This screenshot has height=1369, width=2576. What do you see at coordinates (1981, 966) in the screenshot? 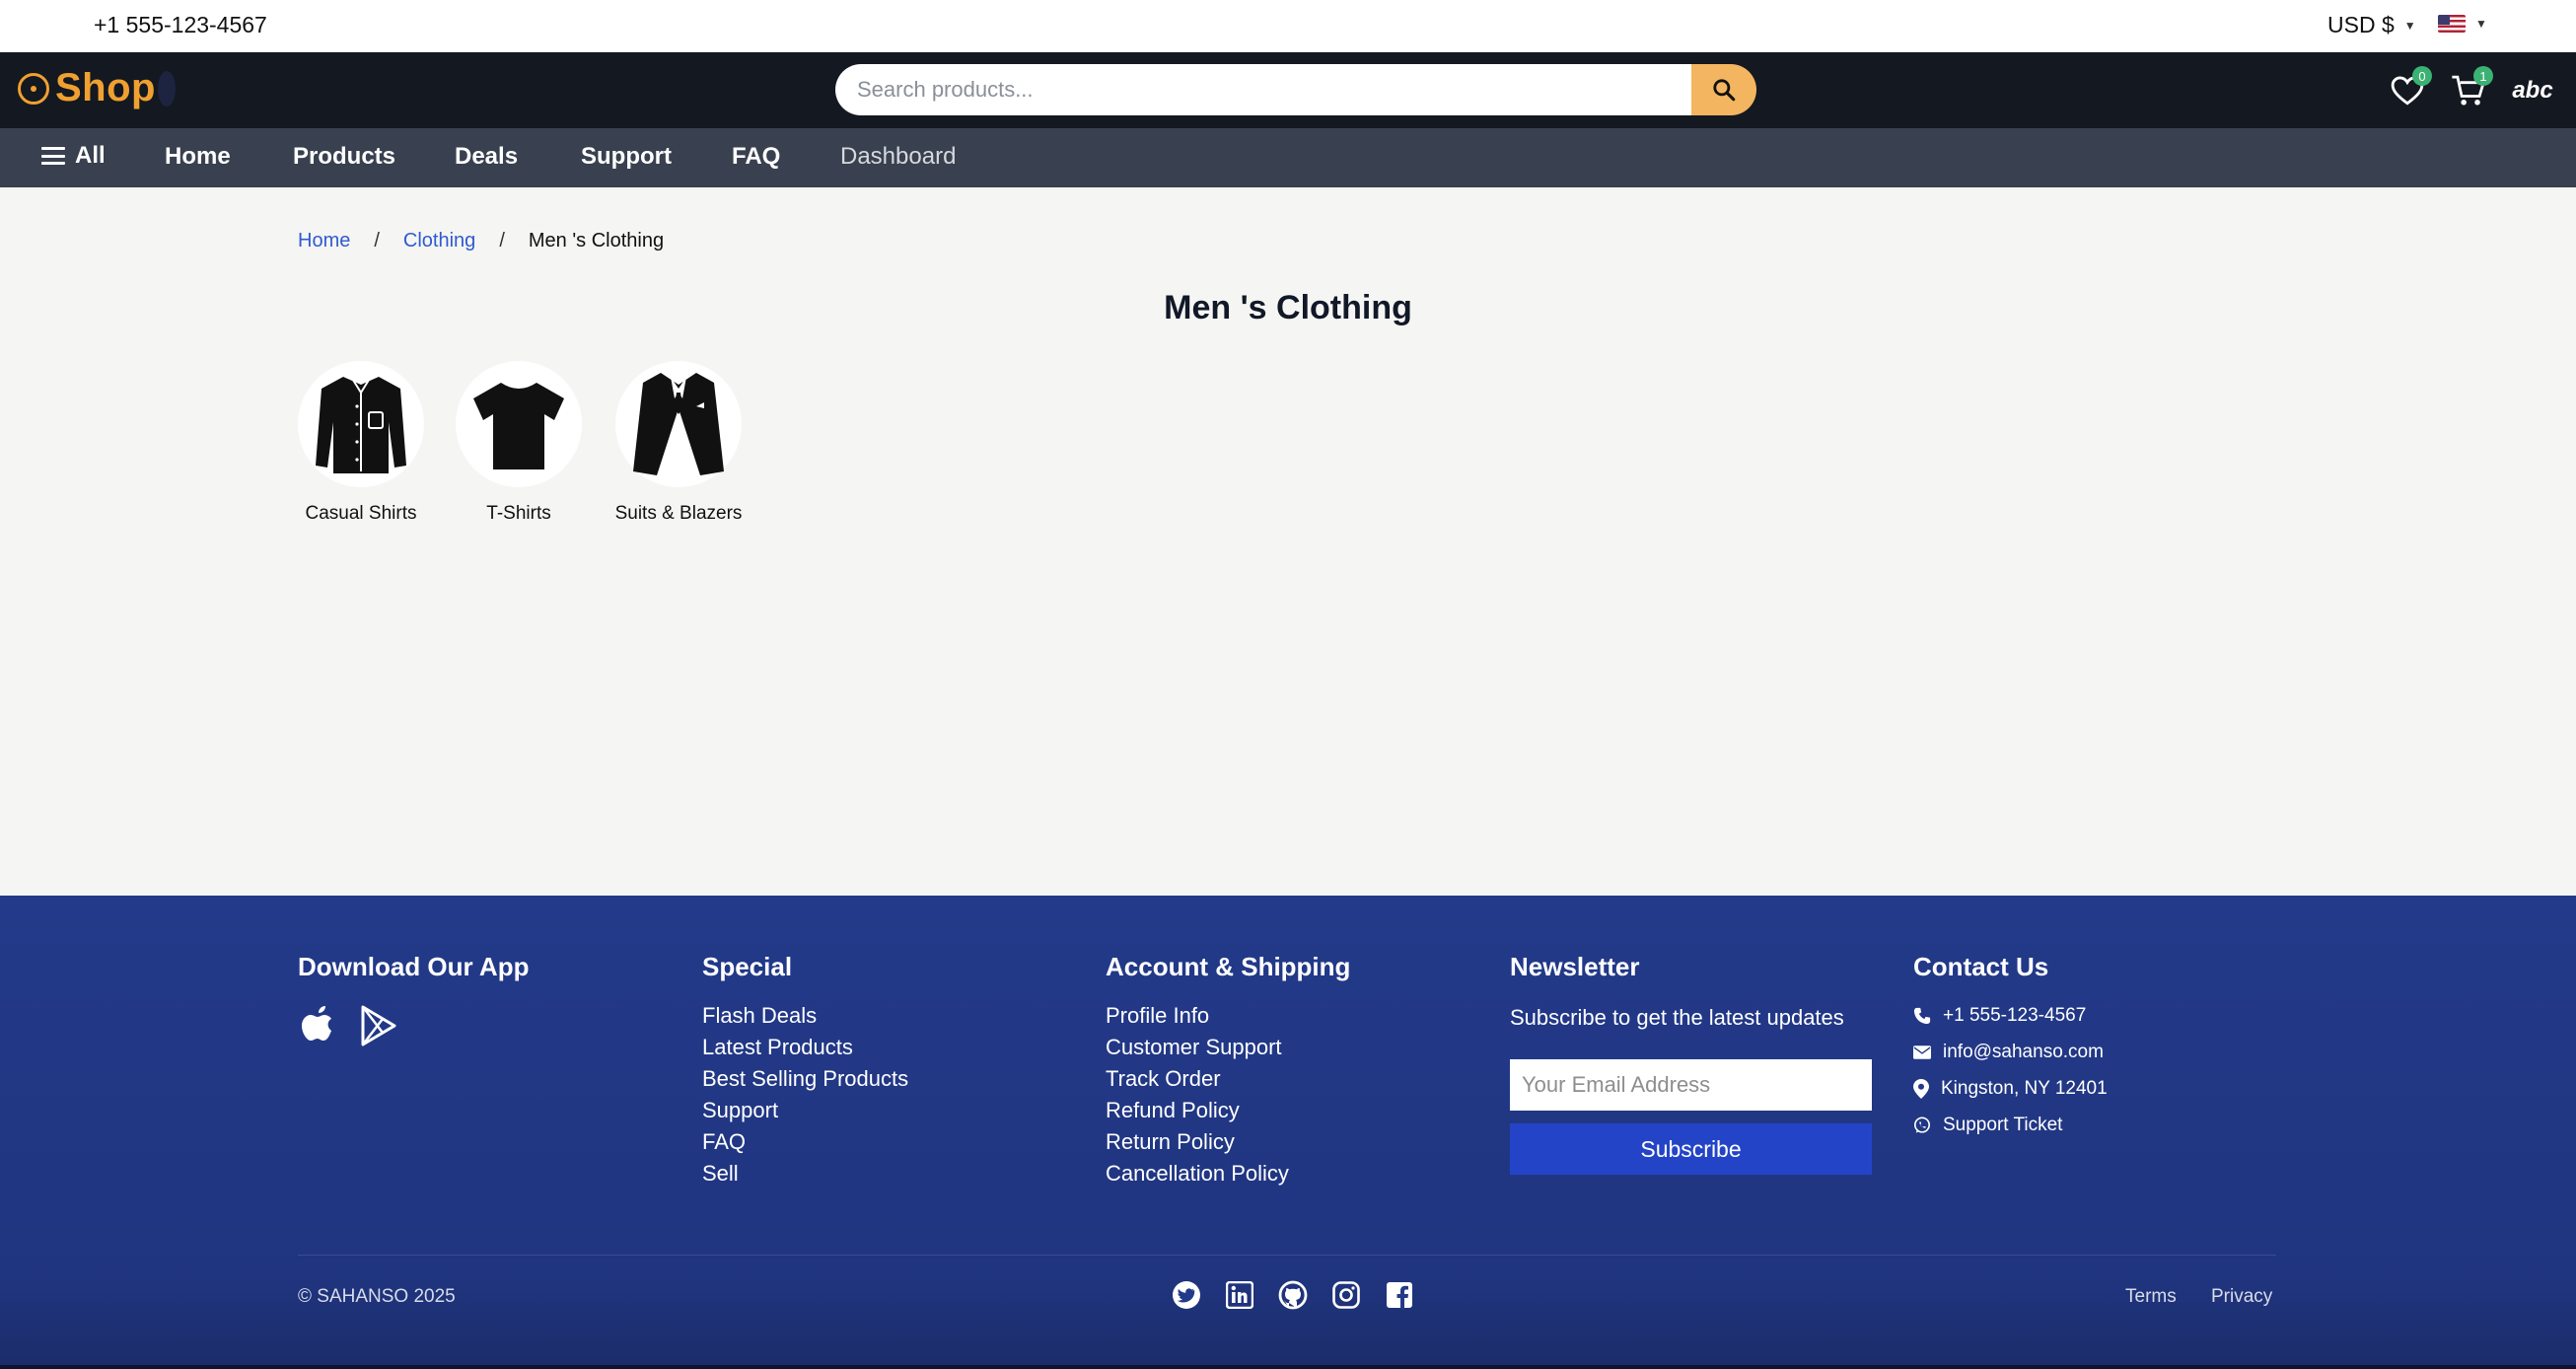
I see `footer-contact-title: Contact Us` at bounding box center [1981, 966].